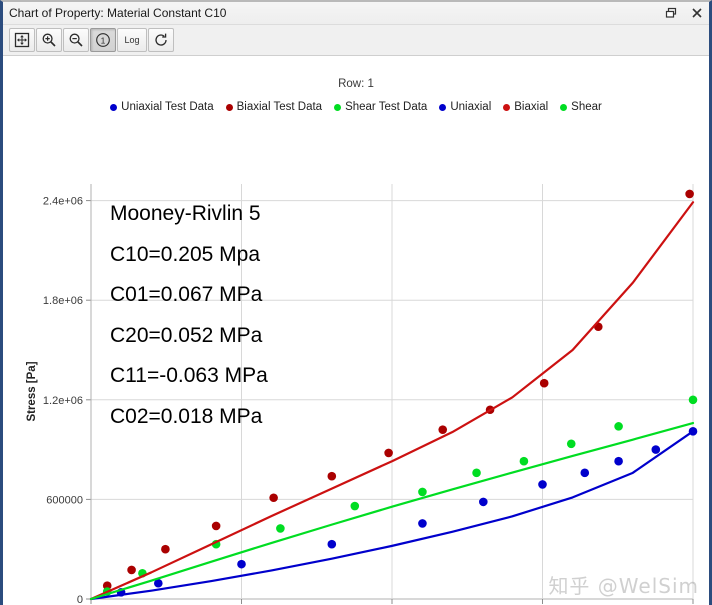 The image size is (712, 605). I want to click on close-icon, so click(697, 13).